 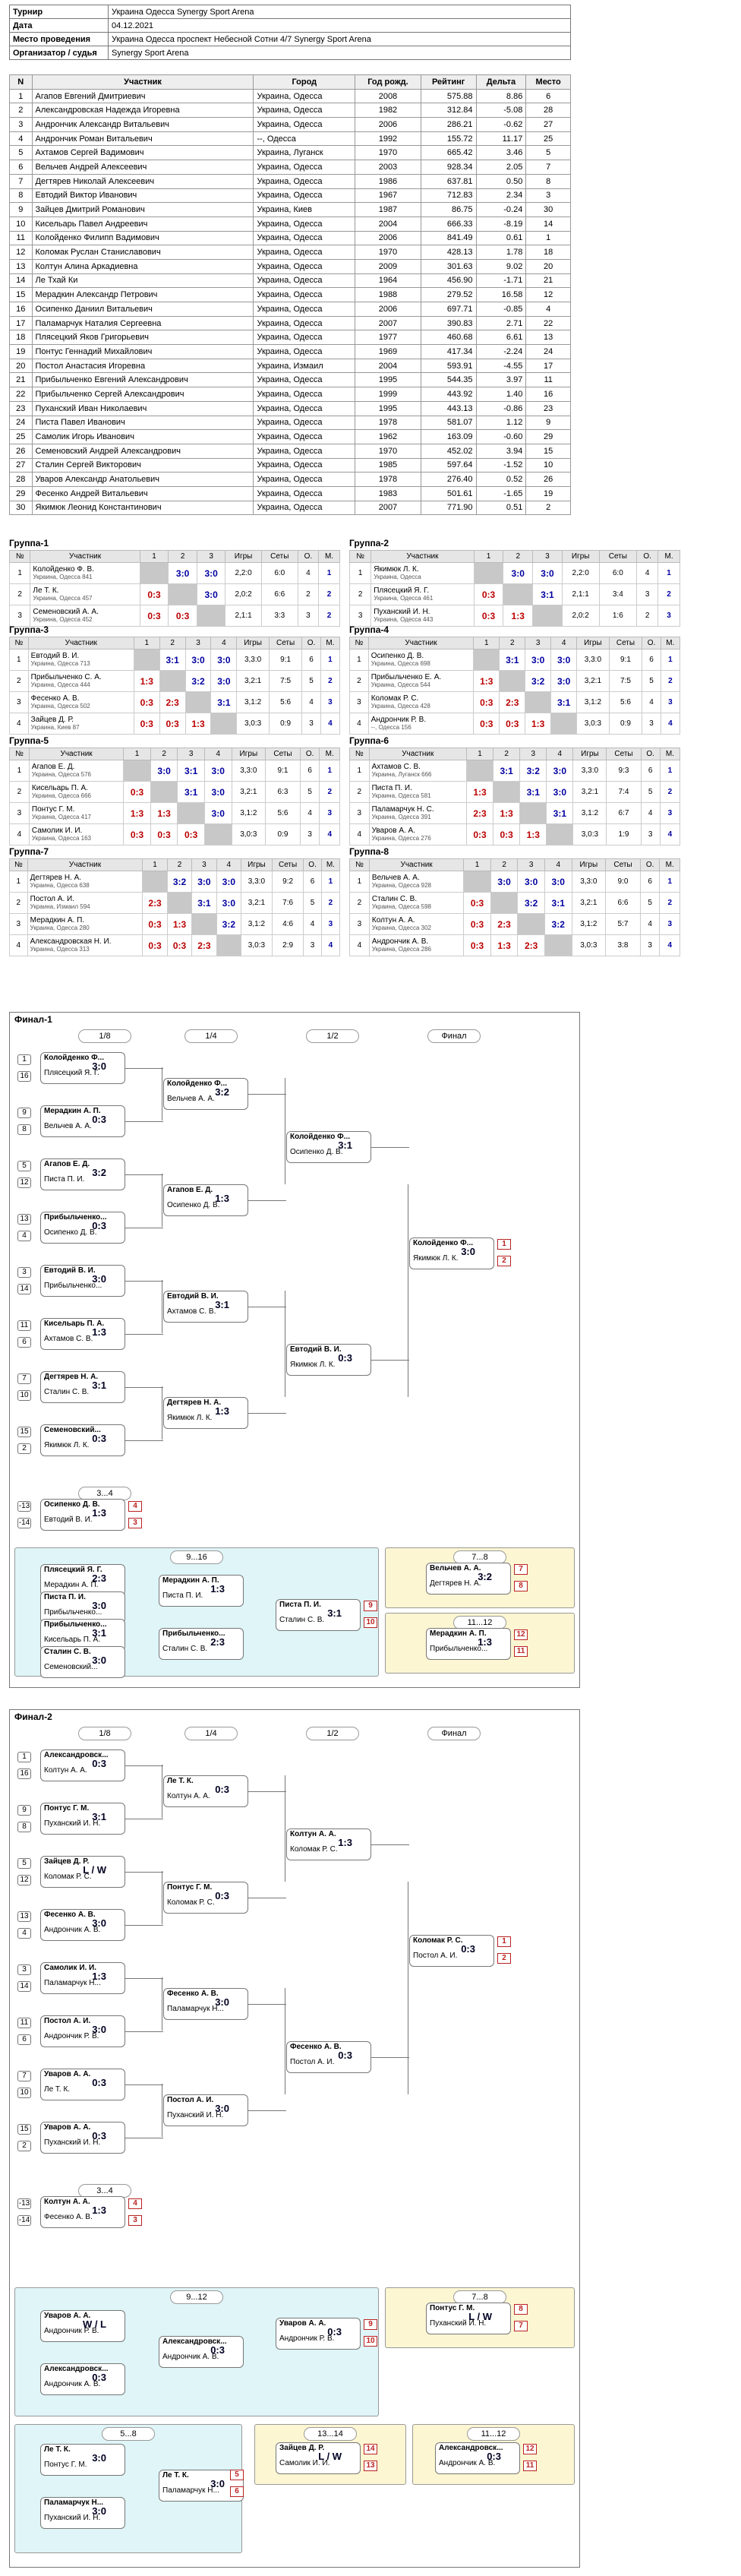 I want to click on group-cell: 5:7, so click(x=623, y=924).